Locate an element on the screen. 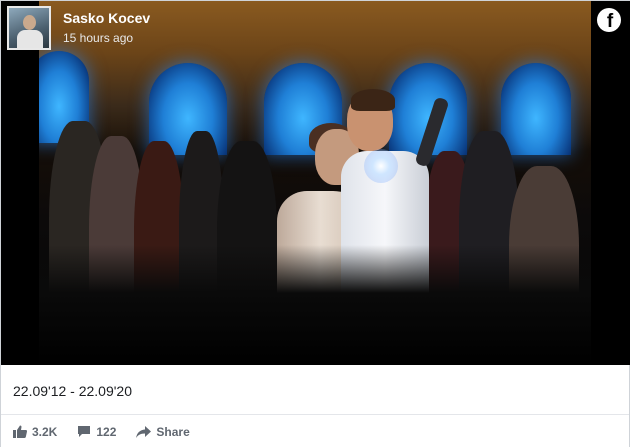 This screenshot has height=448, width=630. share-button: Share is located at coordinates (163, 431).